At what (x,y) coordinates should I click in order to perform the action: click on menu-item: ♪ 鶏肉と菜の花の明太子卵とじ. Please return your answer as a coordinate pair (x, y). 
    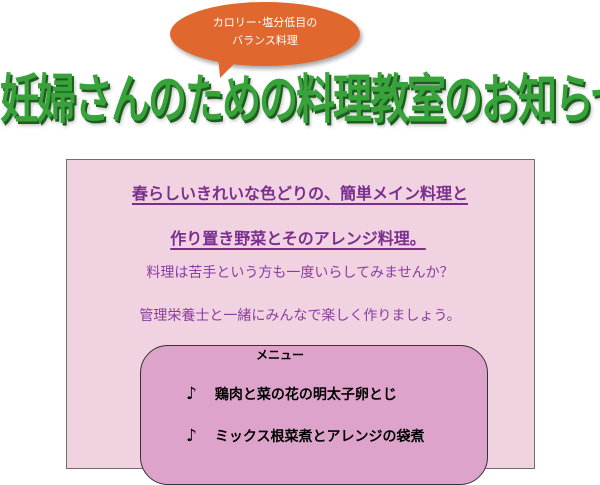
    Looking at the image, I should click on (291, 394).